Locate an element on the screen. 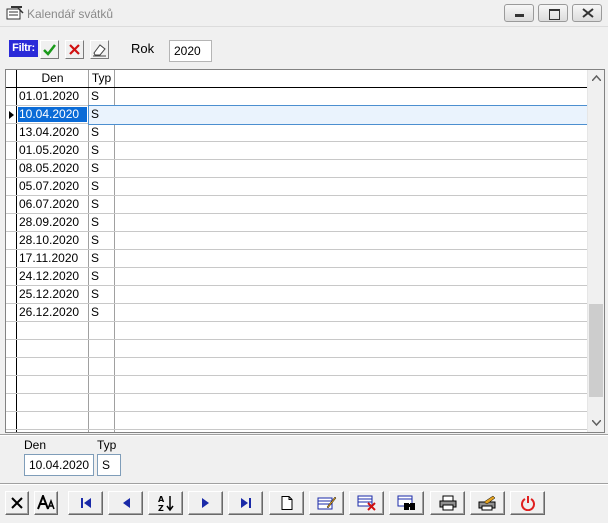 The image size is (608, 523). cell-den: 28.09.2020 is located at coordinates (53, 222).